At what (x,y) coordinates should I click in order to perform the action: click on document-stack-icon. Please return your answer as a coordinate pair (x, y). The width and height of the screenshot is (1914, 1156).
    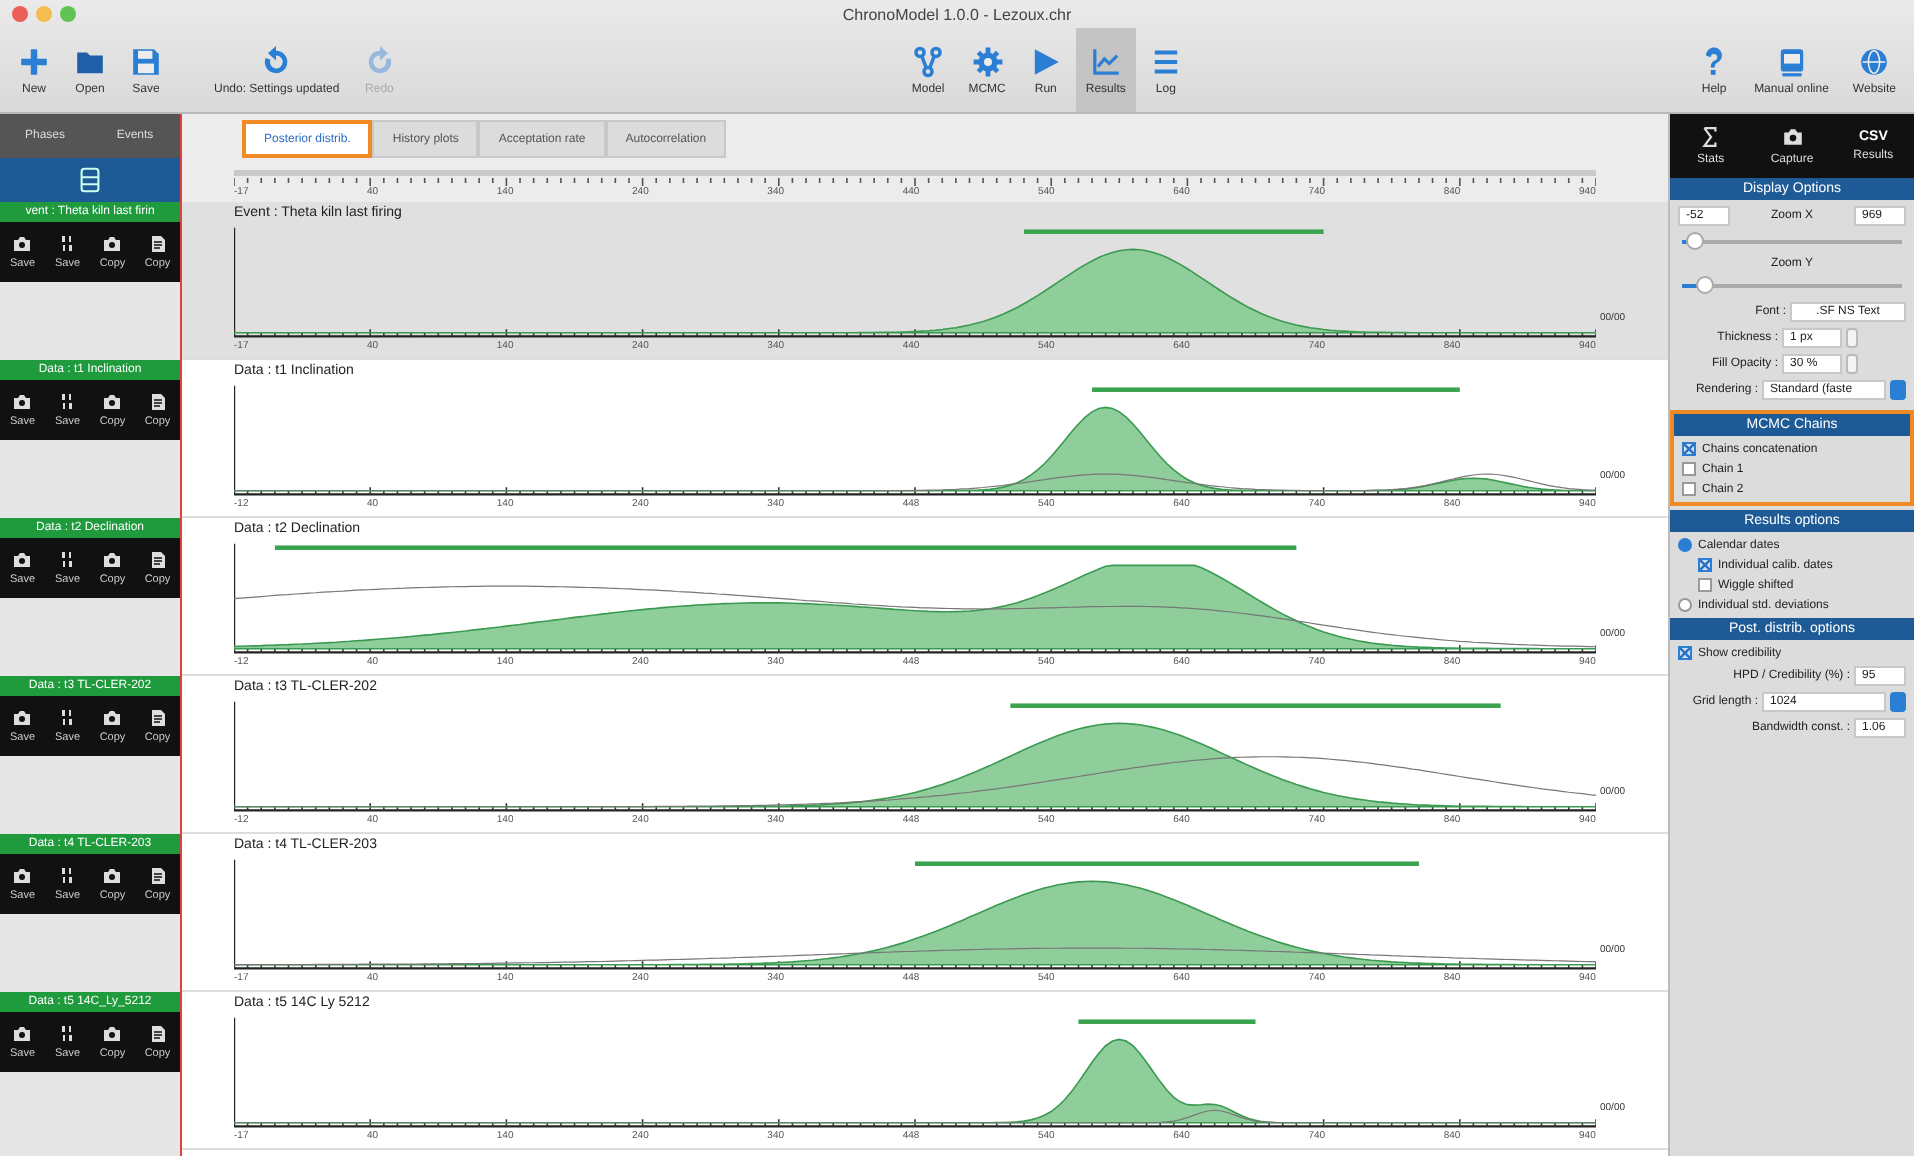
    Looking at the image, I should click on (90, 180).